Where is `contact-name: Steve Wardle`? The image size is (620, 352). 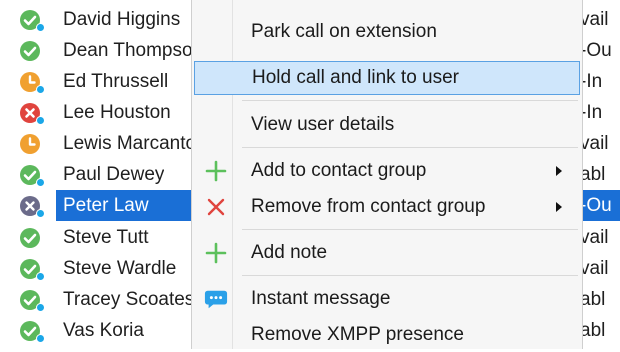
contact-name: Steve Wardle is located at coordinates (120, 268).